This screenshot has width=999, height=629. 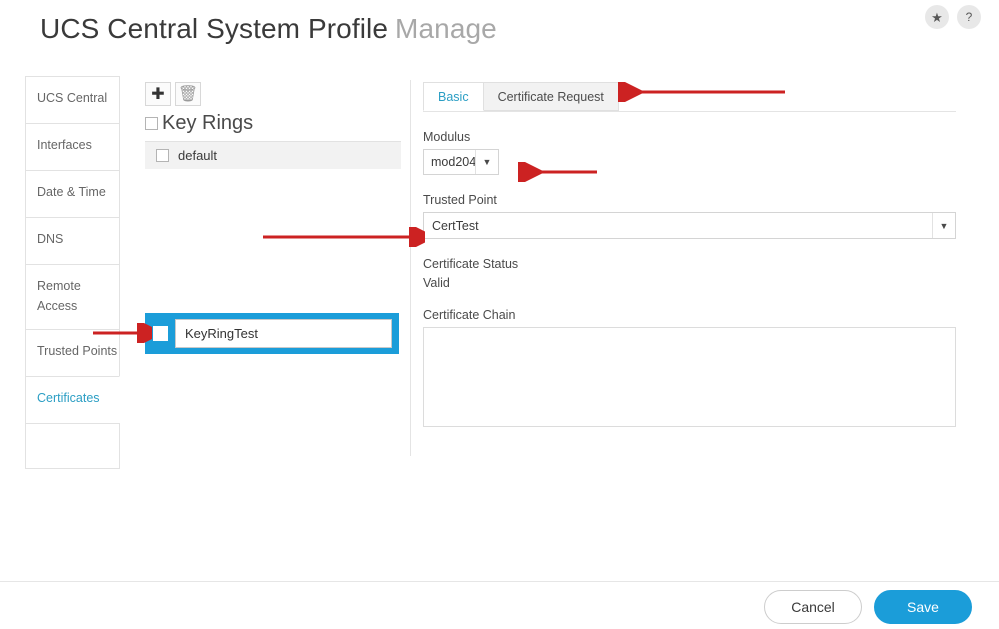 I want to click on modulus-field: Modulus mod2048 ▼, so click(x=689, y=152).